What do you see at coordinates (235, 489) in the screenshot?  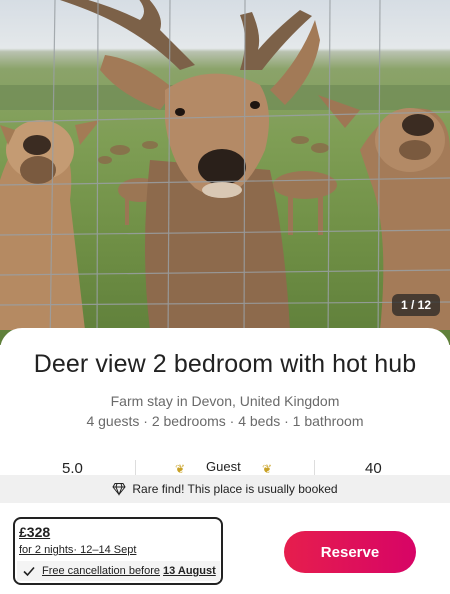 I see `rare-find-text: Rare find! This place is usually booked` at bounding box center [235, 489].